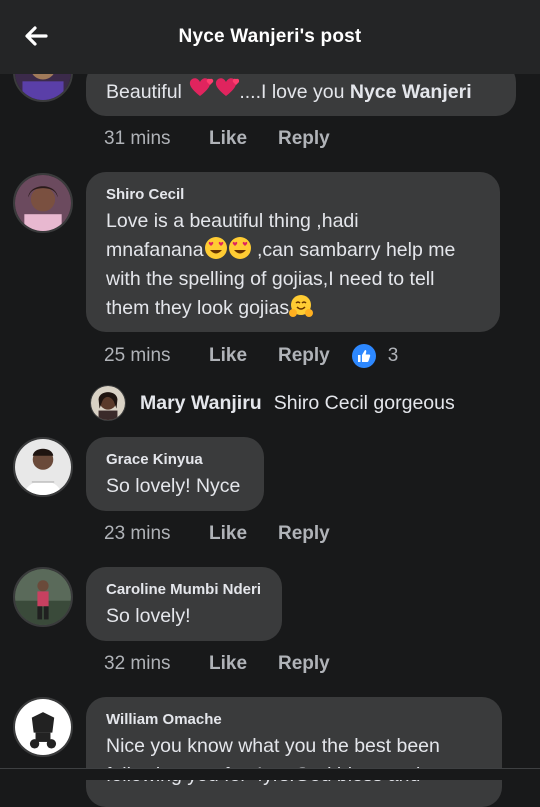 This screenshot has width=540, height=807. I want to click on comment-author: William Omache, so click(295, 719).